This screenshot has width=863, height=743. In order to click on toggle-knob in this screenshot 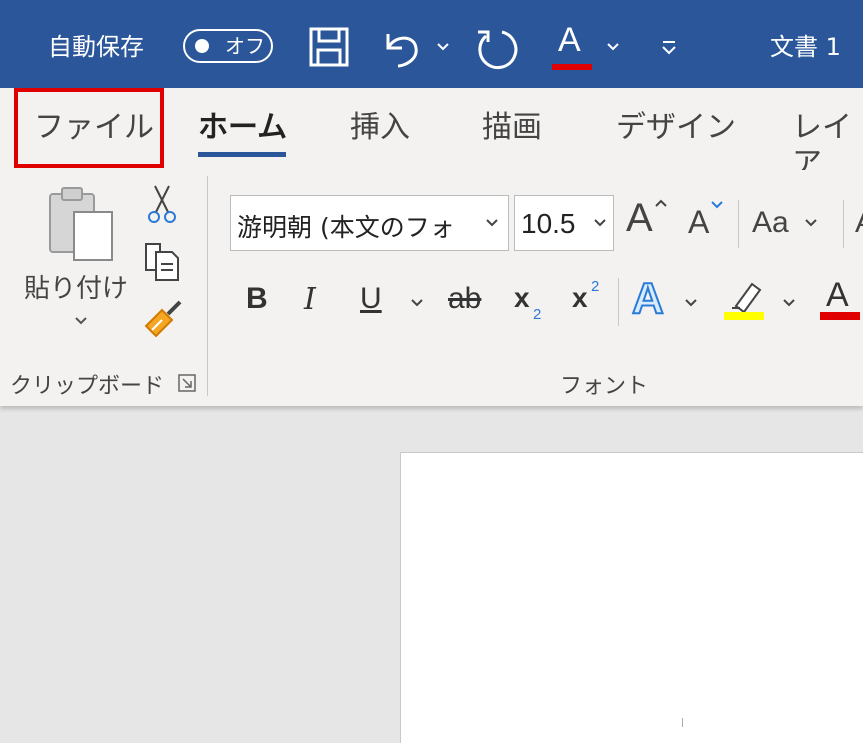, I will do `click(202, 46)`.